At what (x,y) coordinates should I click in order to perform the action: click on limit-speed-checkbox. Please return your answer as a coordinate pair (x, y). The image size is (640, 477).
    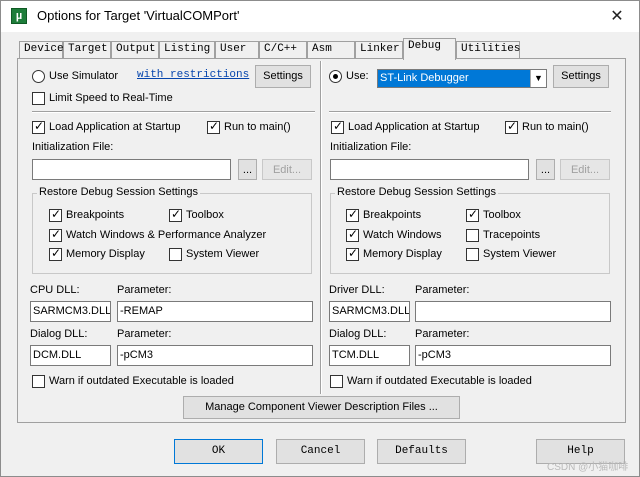
    Looking at the image, I should click on (38, 98).